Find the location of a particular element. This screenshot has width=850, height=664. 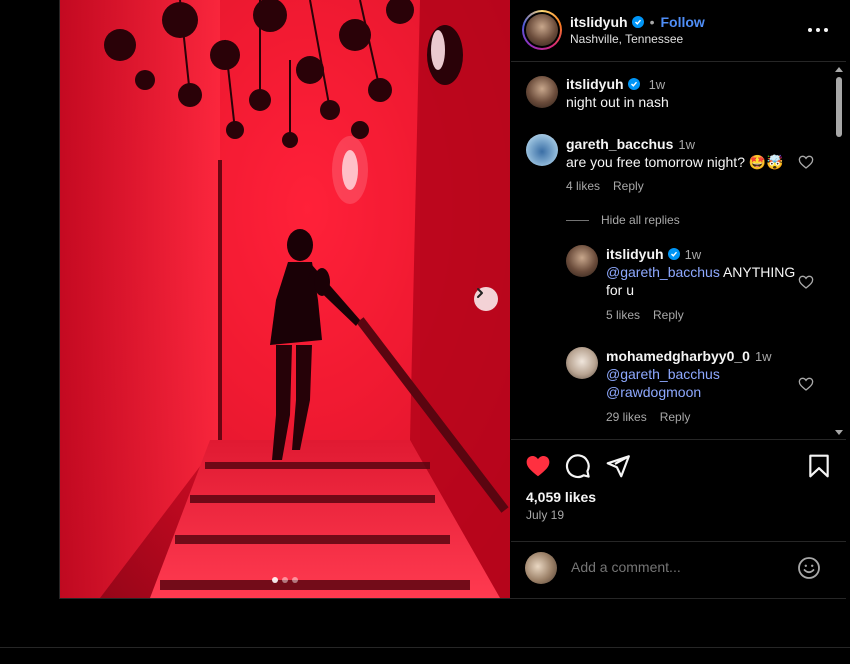

reply-likes: 5 likes is located at coordinates (623, 315).